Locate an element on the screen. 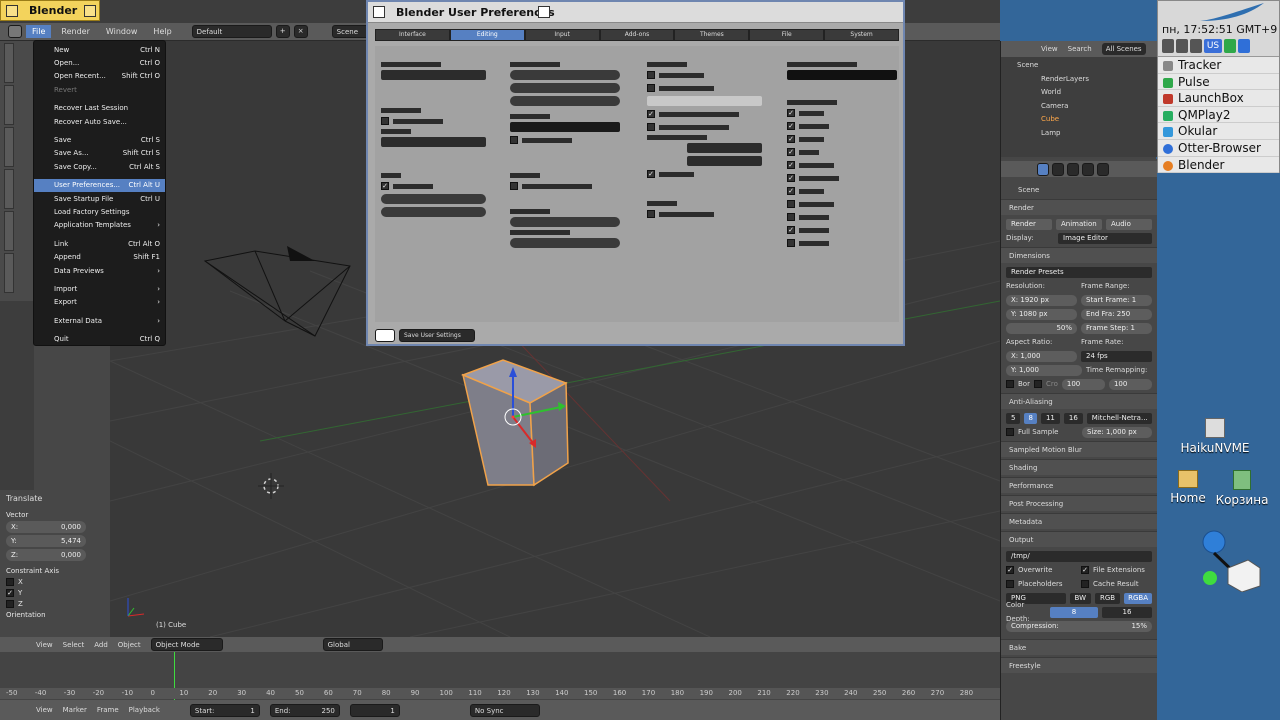 The image size is (1280, 720). duplicate-particle-checkbox is located at coordinates (842, 243).